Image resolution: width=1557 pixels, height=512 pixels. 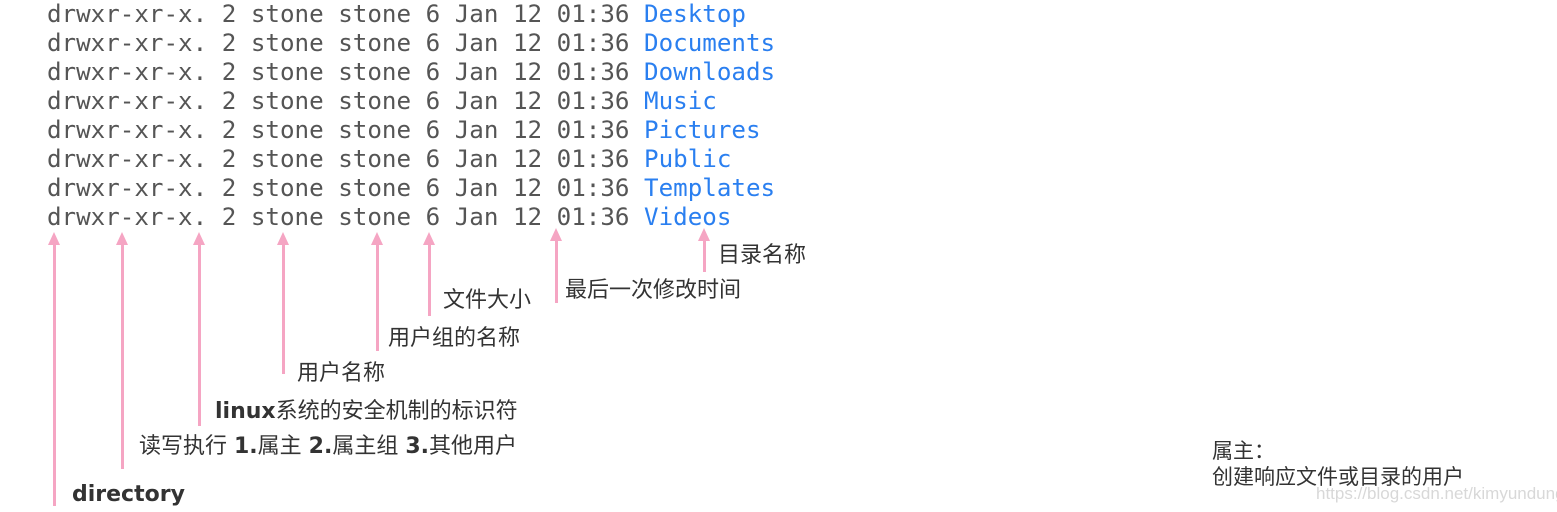 I want to click on dir-name: Downloads, so click(x=710, y=72).